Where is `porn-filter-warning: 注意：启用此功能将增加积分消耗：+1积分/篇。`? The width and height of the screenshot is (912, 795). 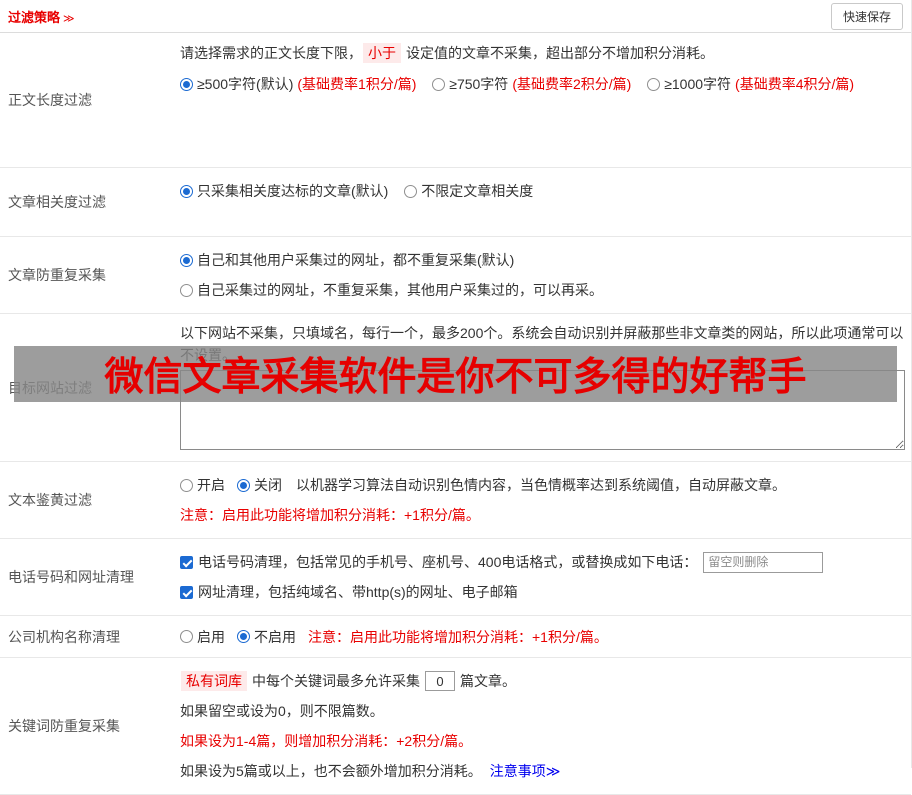
porn-filter-warning: 注意：启用此功能将增加积分消耗：+1积分/篇。 is located at coordinates (330, 515).